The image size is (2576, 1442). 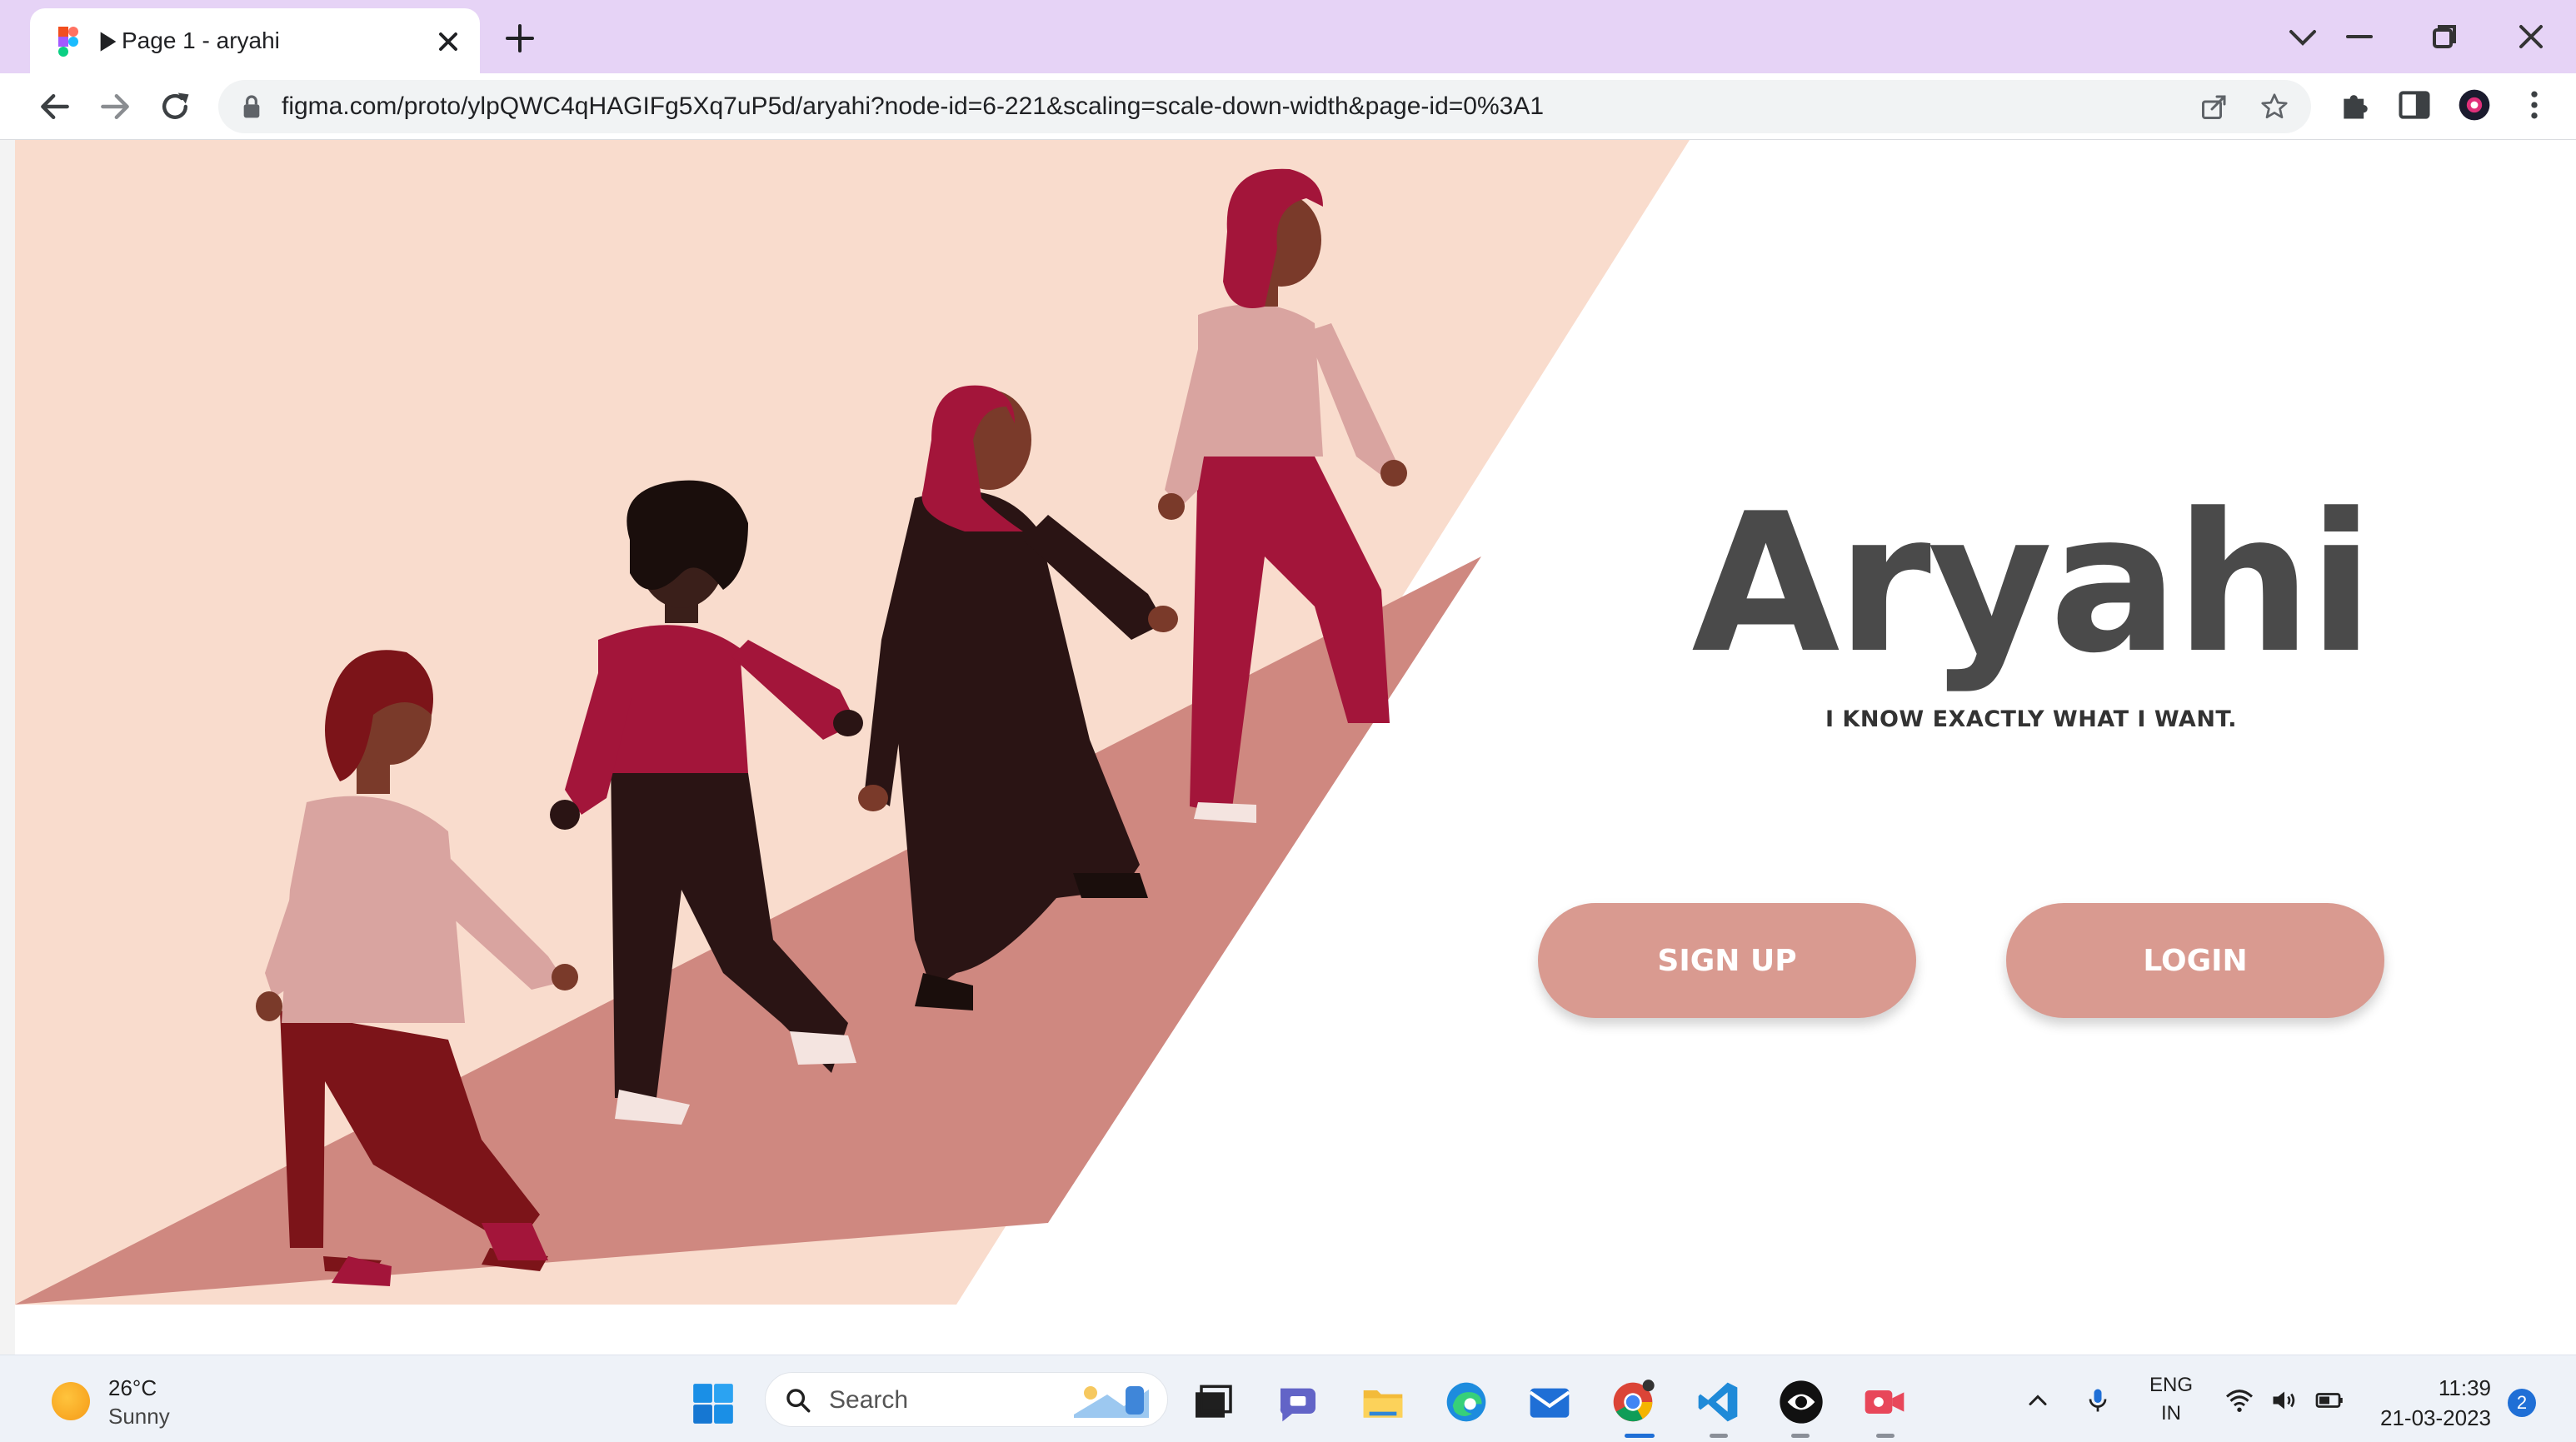 What do you see at coordinates (251, 106) in the screenshot?
I see `lock-icon` at bounding box center [251, 106].